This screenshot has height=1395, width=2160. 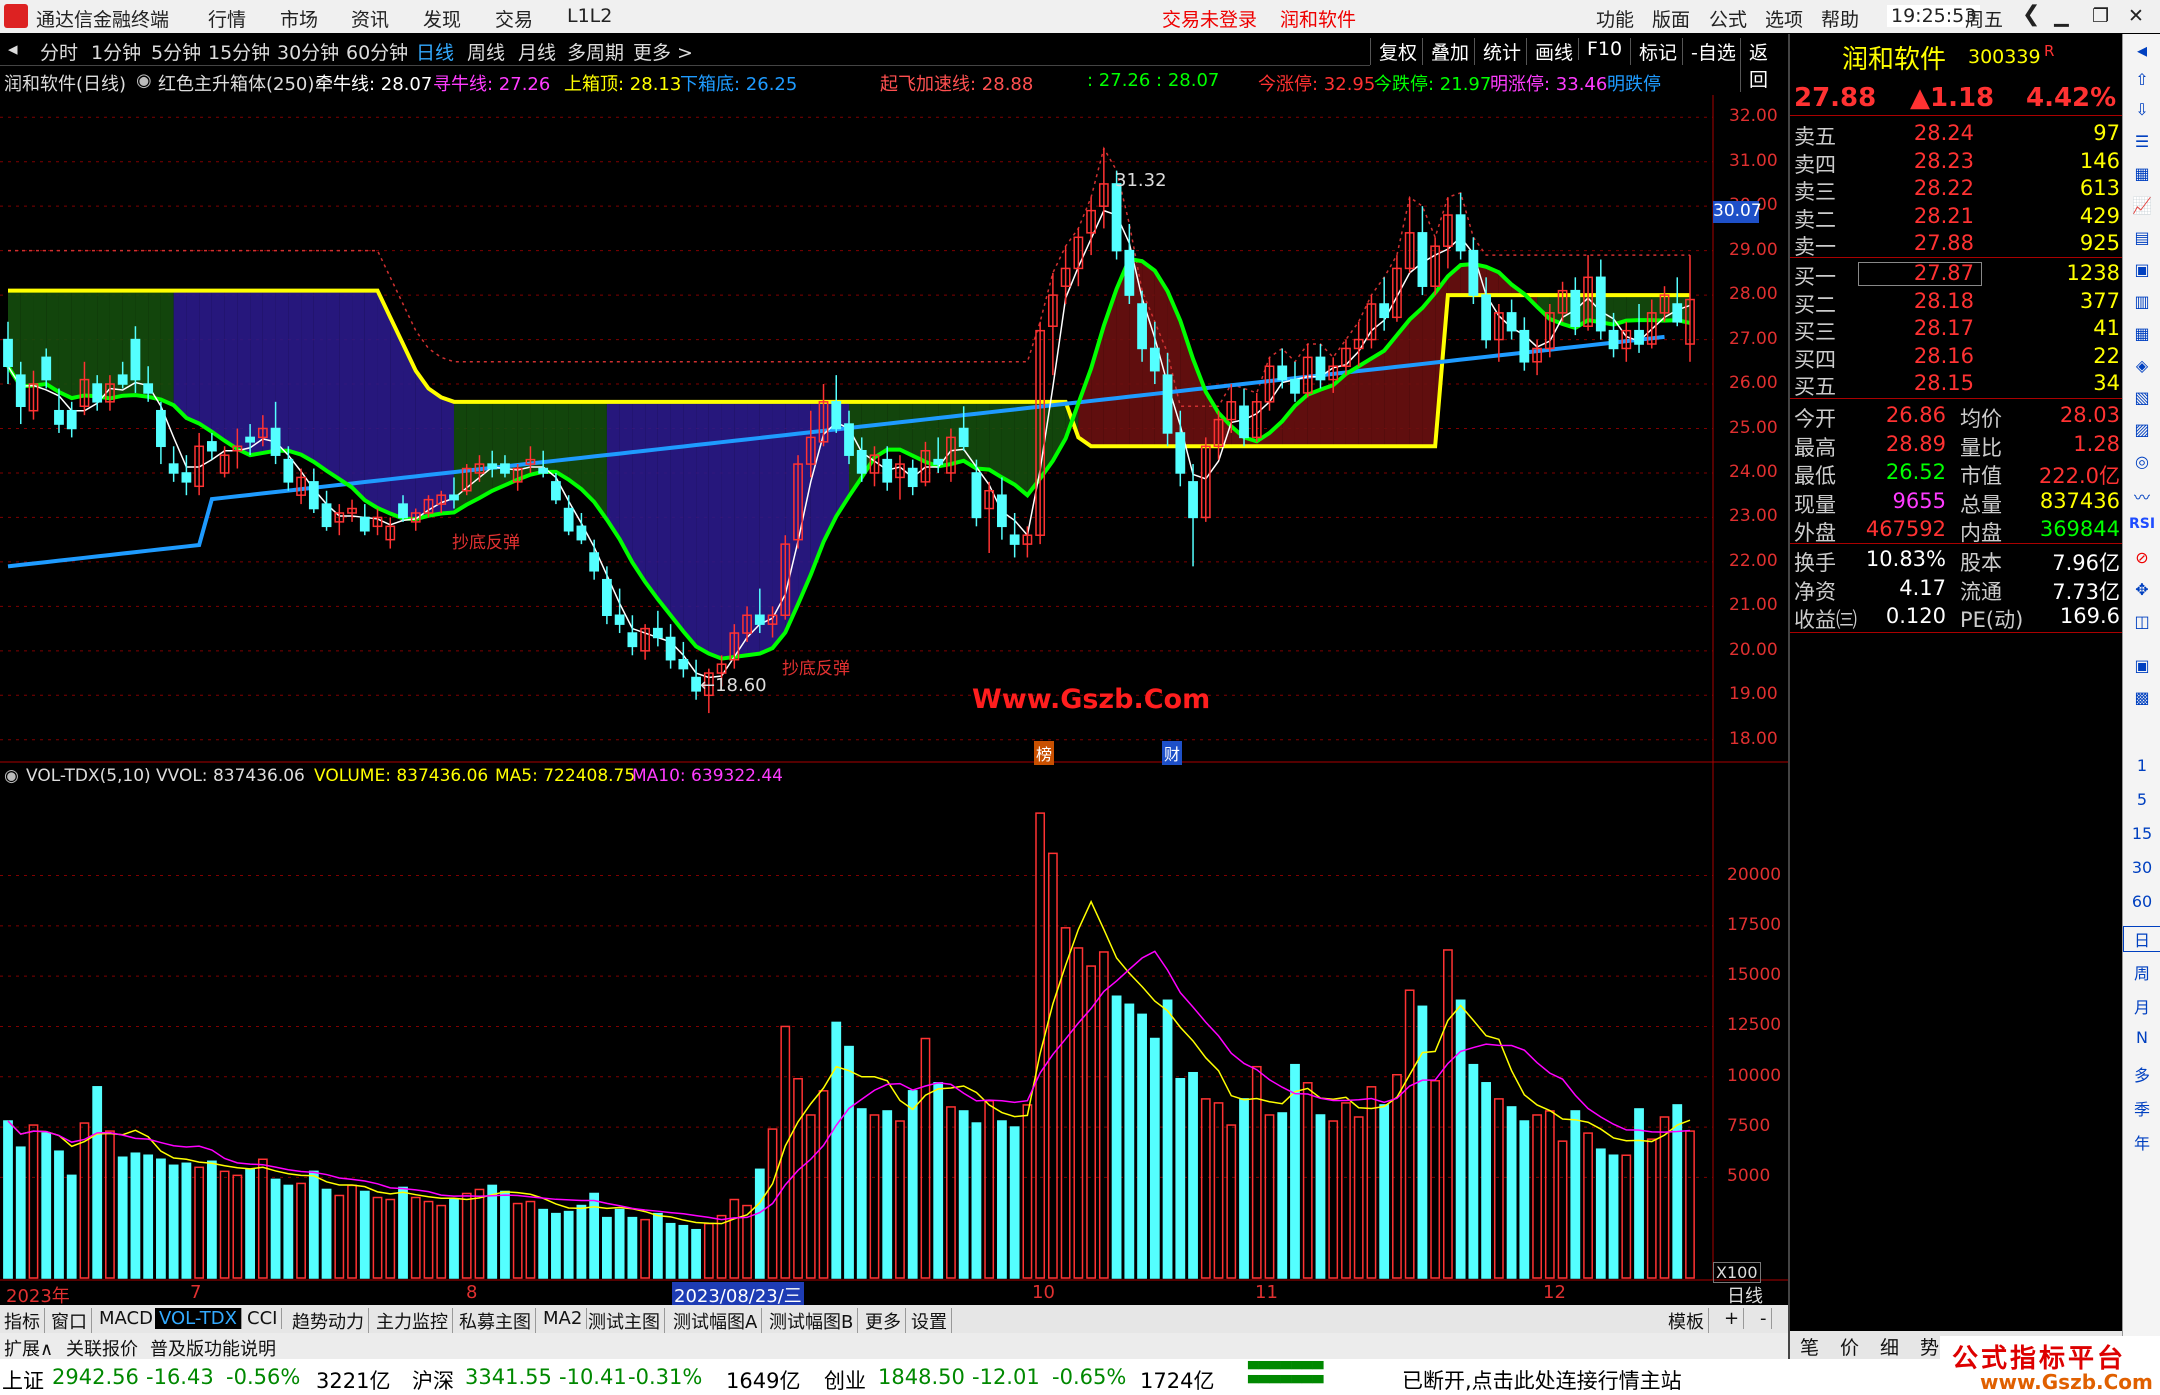 I want to click on bar-chart-icon: ▤, so click(x=2141, y=237).